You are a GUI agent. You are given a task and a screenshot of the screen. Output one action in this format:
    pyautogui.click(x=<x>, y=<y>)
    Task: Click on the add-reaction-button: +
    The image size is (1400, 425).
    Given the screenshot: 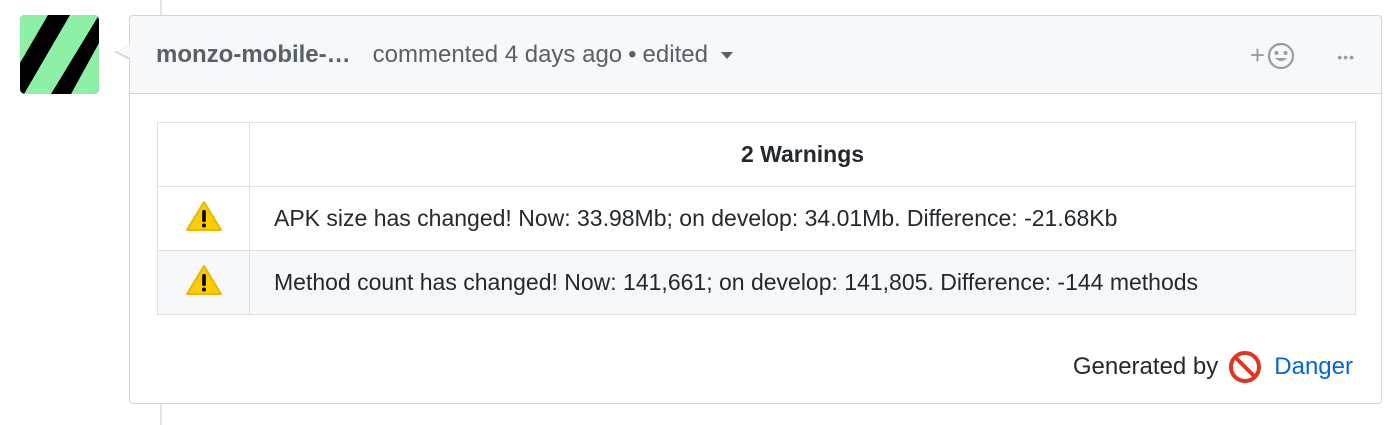 What is the action you would take?
    pyautogui.click(x=1272, y=55)
    